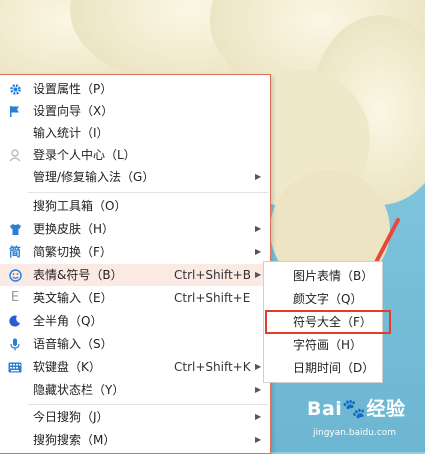 The height and width of the screenshot is (454, 425). I want to click on menu-item-label: 今日搜狗（J）, so click(71, 417).